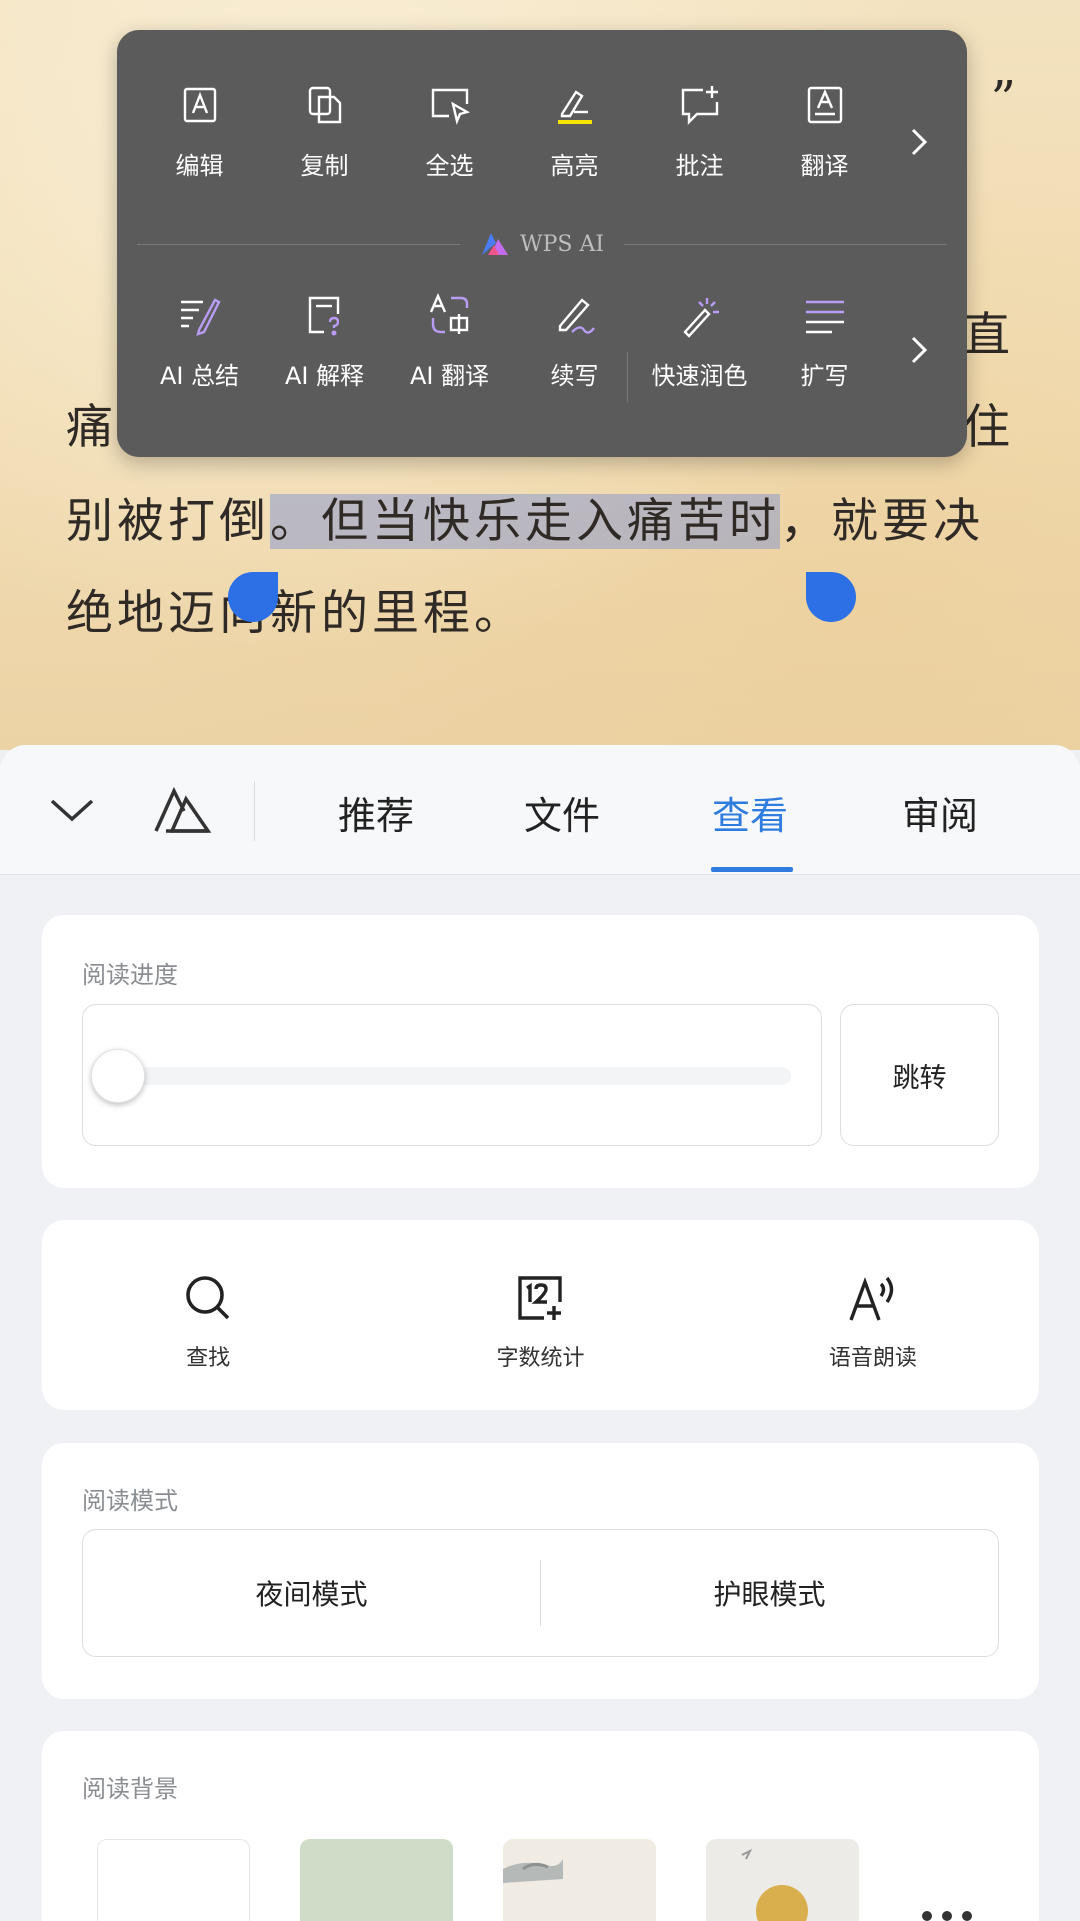  What do you see at coordinates (130, 1501) in the screenshot?
I see `reading-mode-title: 阅读模式` at bounding box center [130, 1501].